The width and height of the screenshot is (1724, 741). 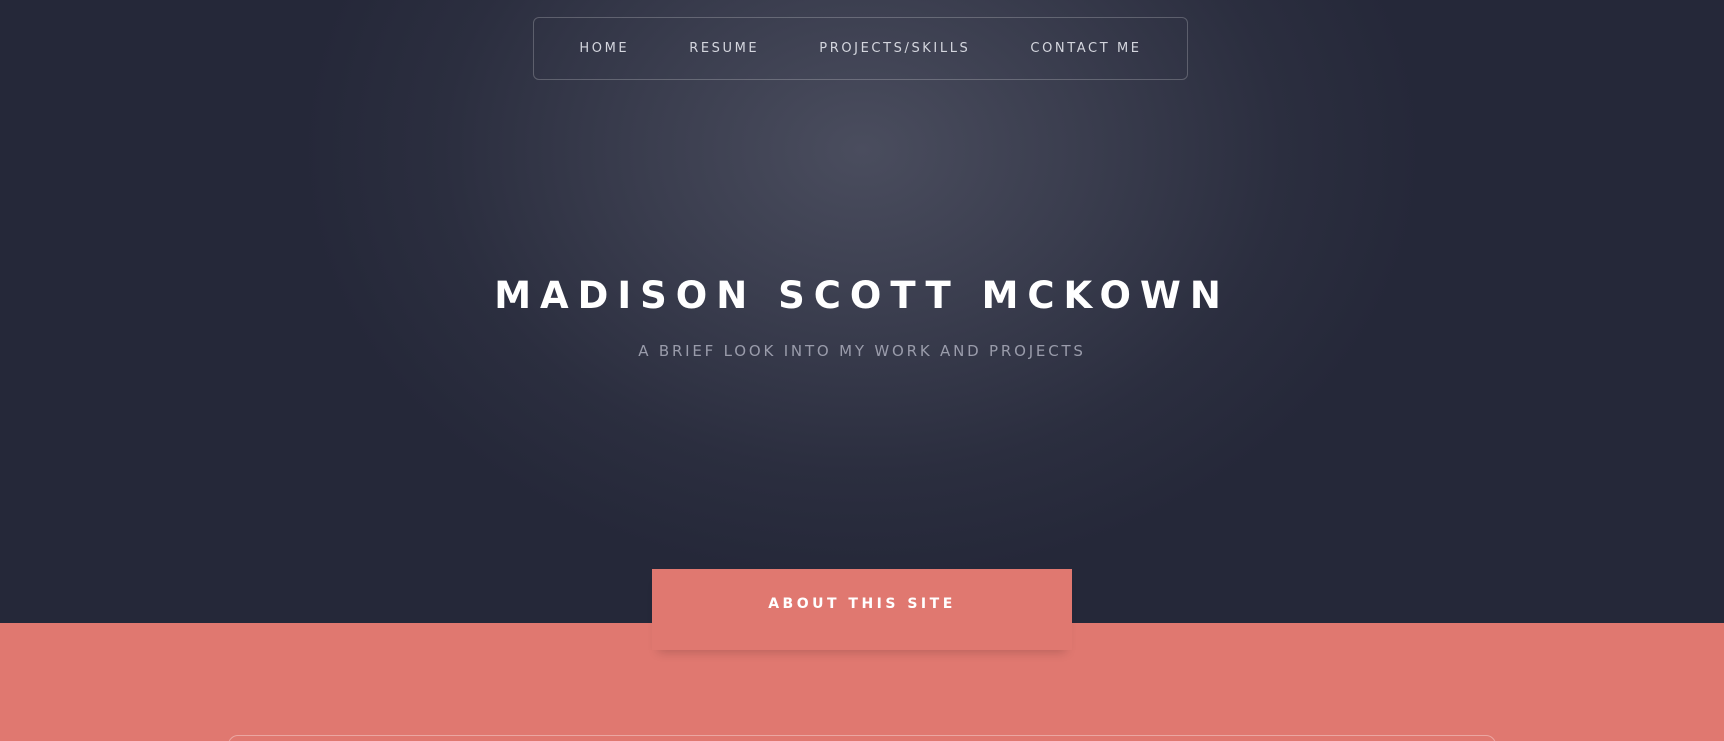 What do you see at coordinates (862, 351) in the screenshot?
I see `page-subtitle: A BRIEF LOOK INTO MY WORK AND PROJECTS` at bounding box center [862, 351].